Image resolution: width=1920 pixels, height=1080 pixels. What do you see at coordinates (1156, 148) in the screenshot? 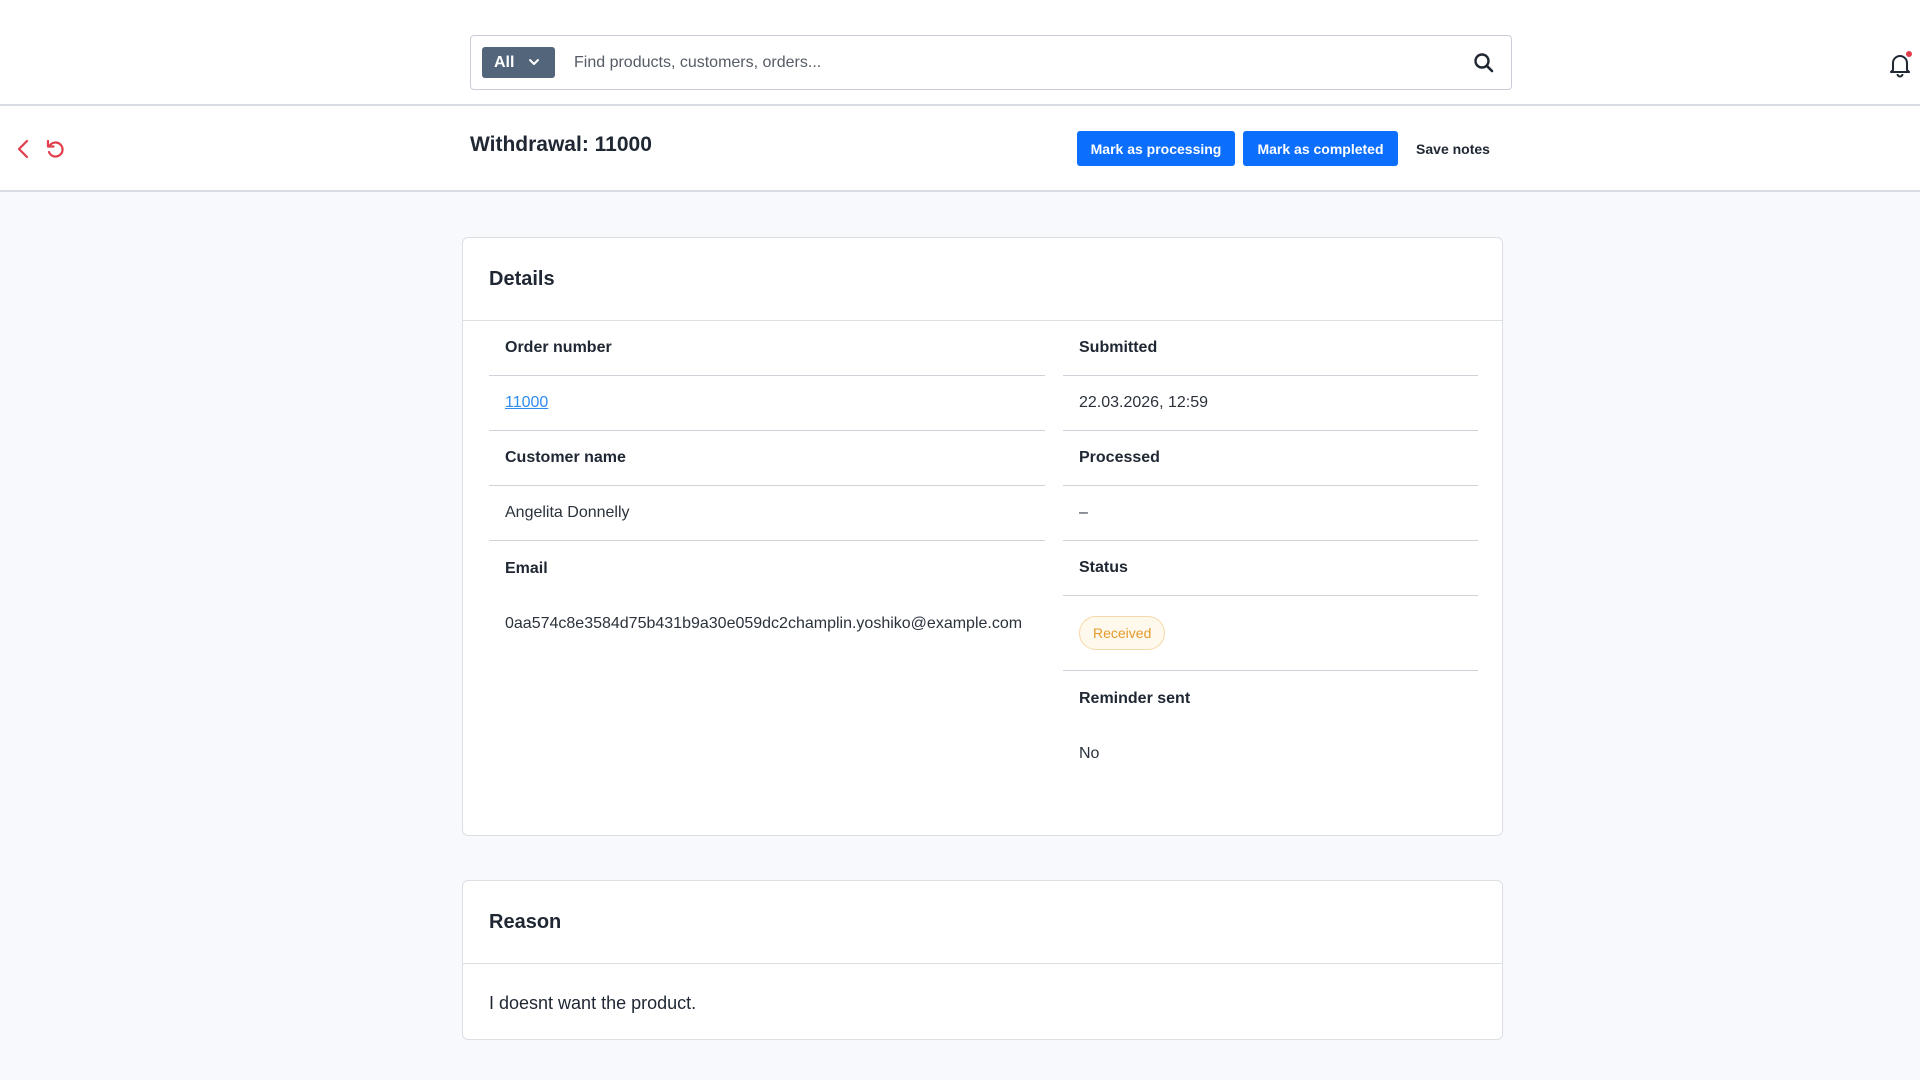
I see `mark-as-processing-button: Mark as processing` at bounding box center [1156, 148].